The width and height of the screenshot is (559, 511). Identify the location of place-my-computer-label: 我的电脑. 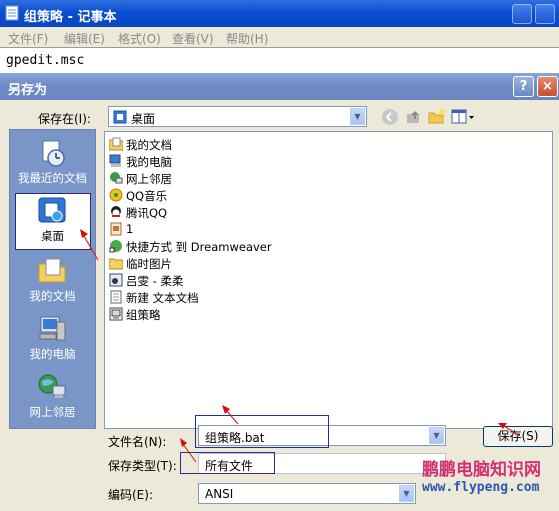
(52, 354).